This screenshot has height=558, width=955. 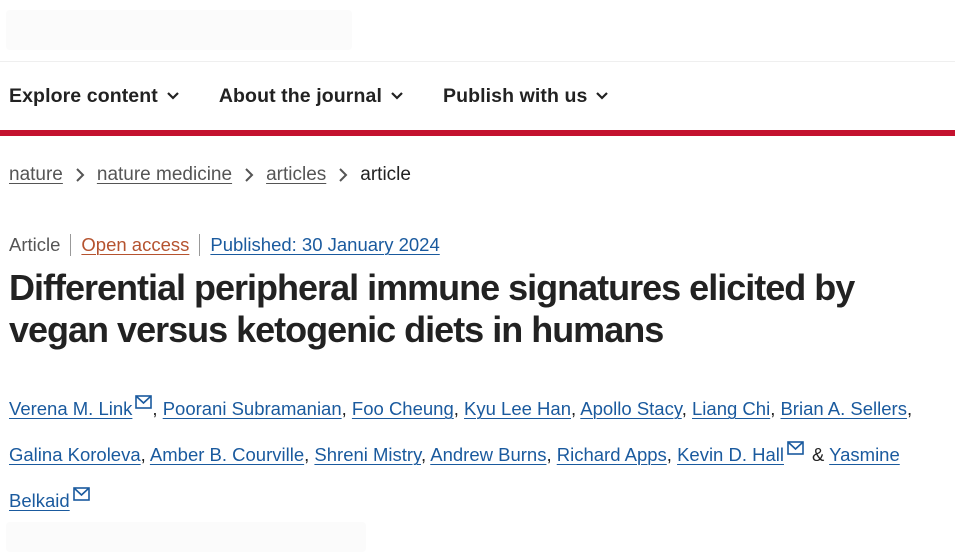 I want to click on nav-publish-with-us: Publish with us, so click(x=526, y=96).